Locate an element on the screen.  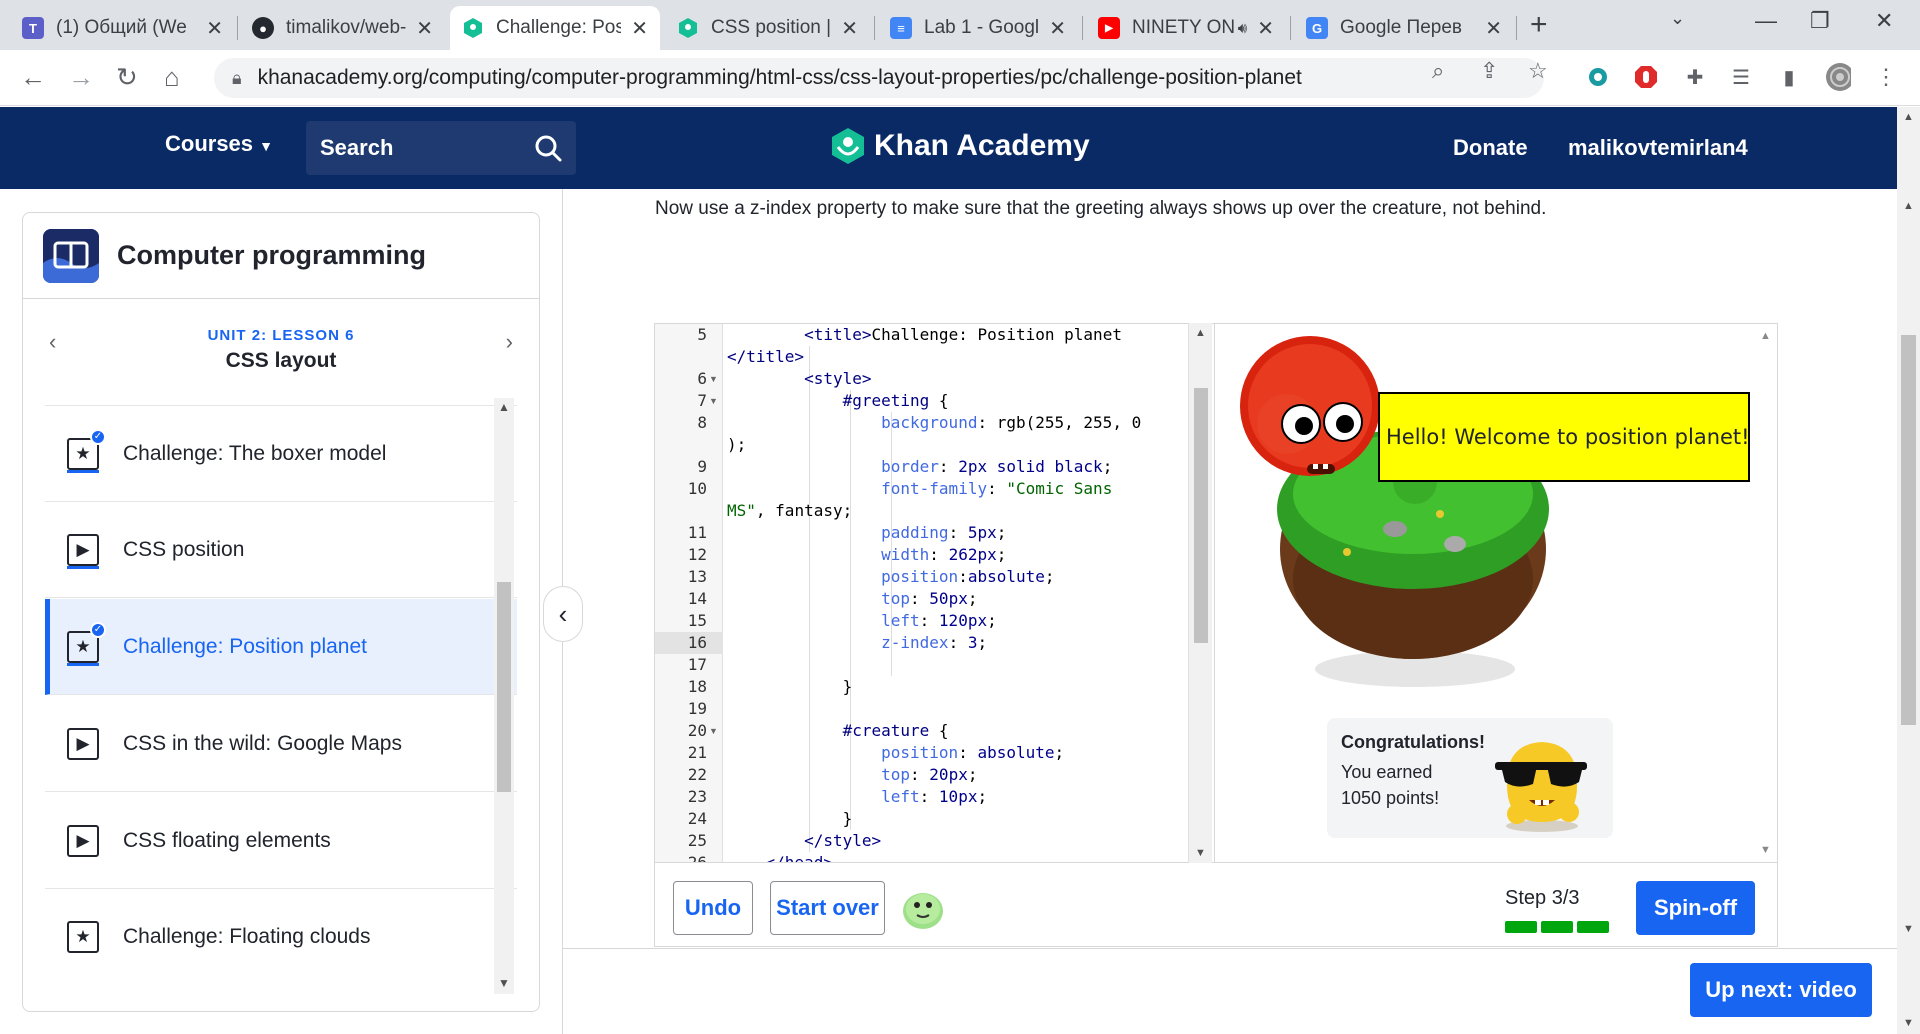
extensions-puzzle-icon: ✚ is located at coordinates (1695, 77).